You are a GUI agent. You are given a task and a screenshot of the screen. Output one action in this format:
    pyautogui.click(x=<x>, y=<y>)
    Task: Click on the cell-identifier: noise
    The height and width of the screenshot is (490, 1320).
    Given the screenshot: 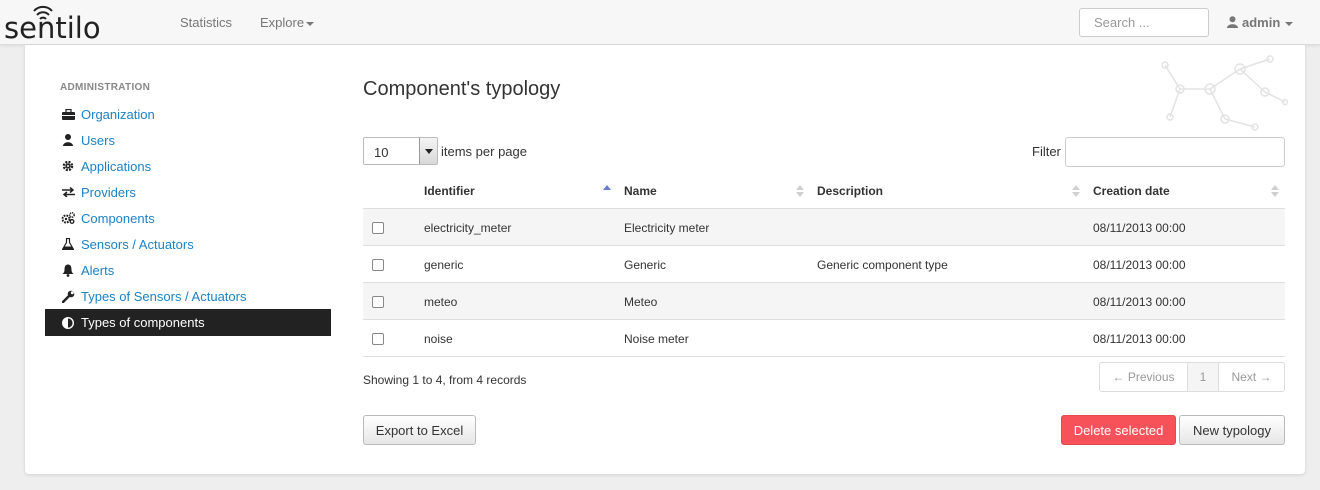 What is the action you would take?
    pyautogui.click(x=438, y=339)
    